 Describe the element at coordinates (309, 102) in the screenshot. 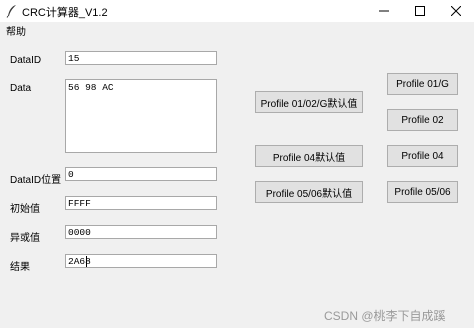

I see `profile-01-02-g-default-button: Profile 01/02/G默认值` at that location.